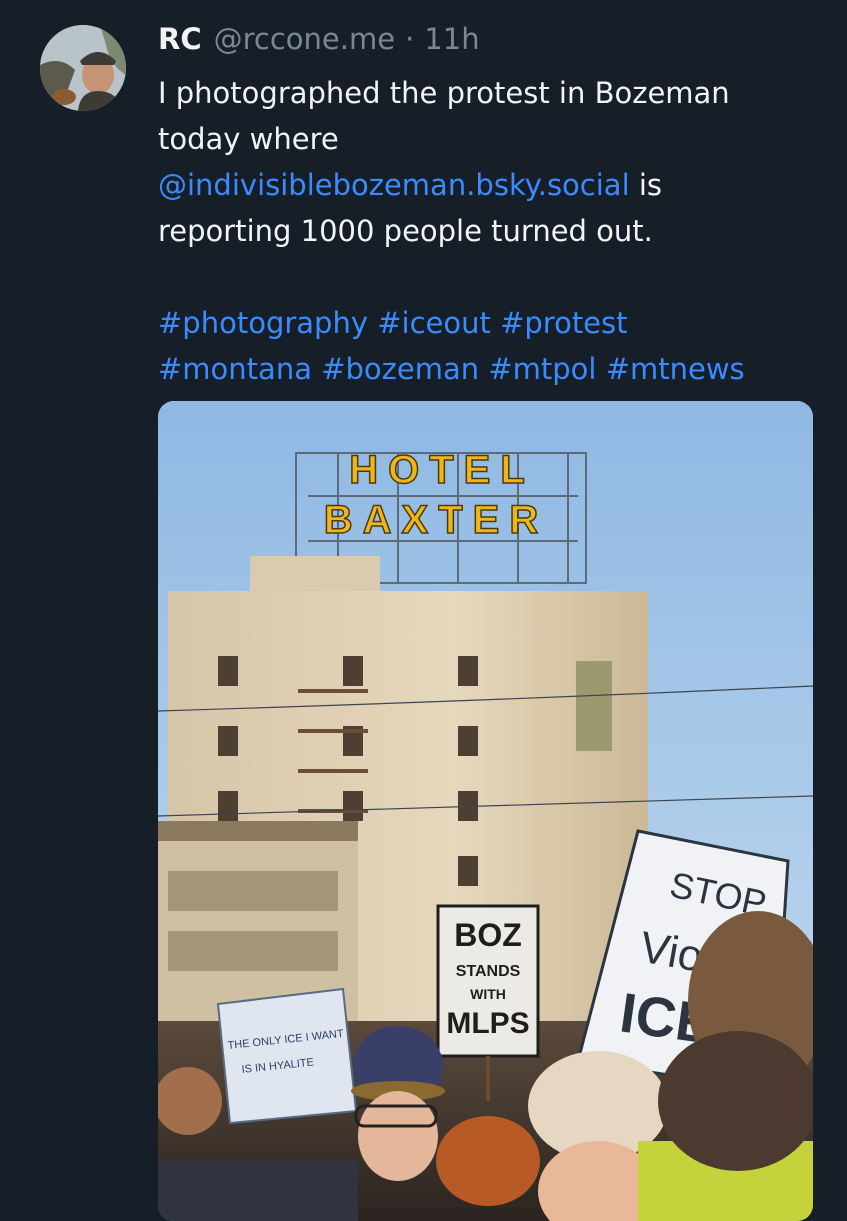  I want to click on sign-hotel-text: HOTEL, so click(442, 470).